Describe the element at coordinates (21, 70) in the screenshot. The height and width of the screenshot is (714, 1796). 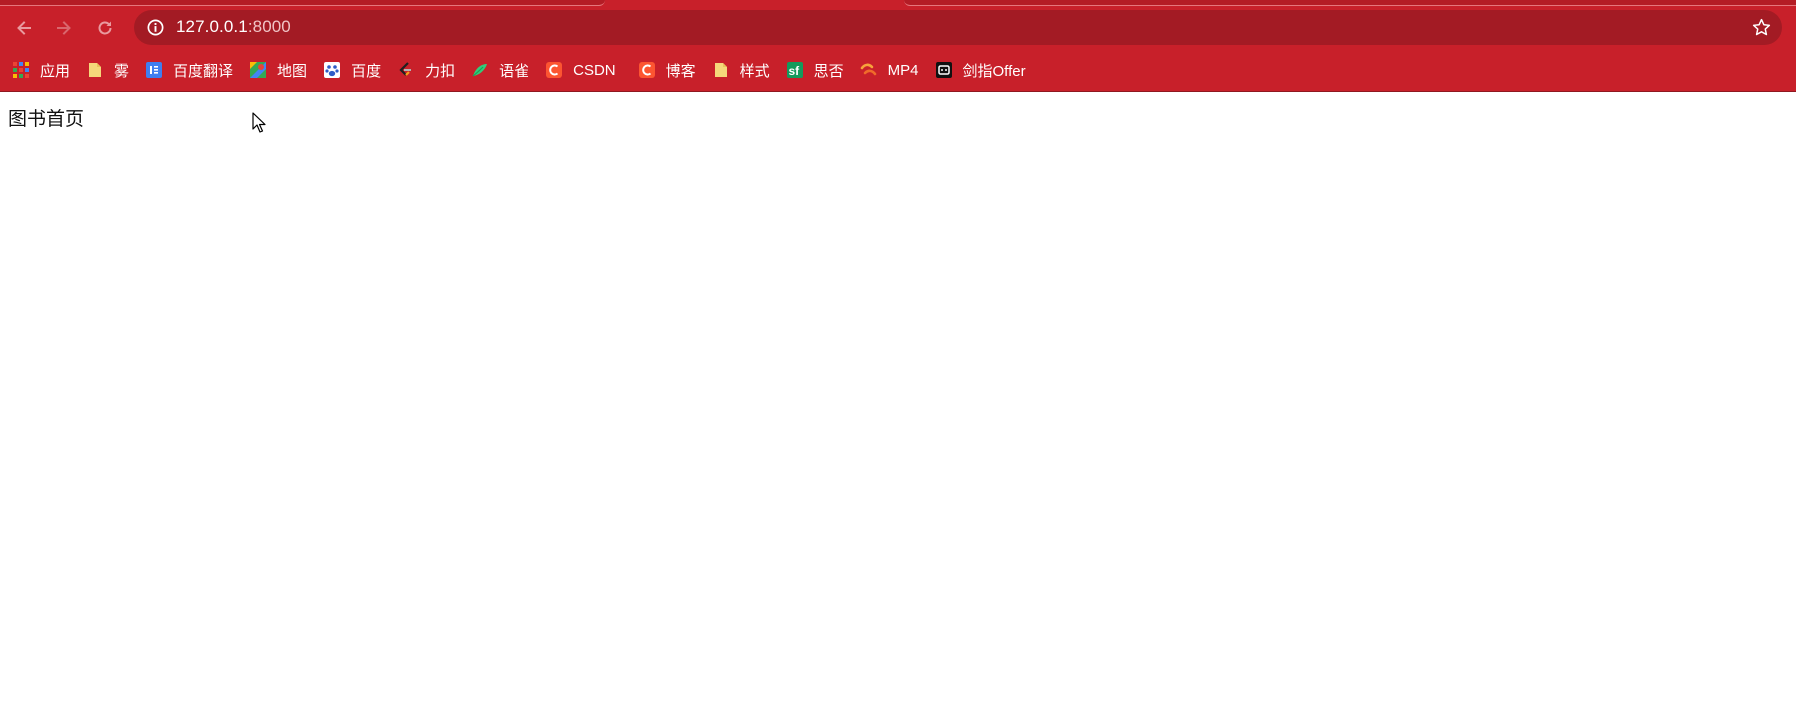
I see `apps-grid-icon` at that location.